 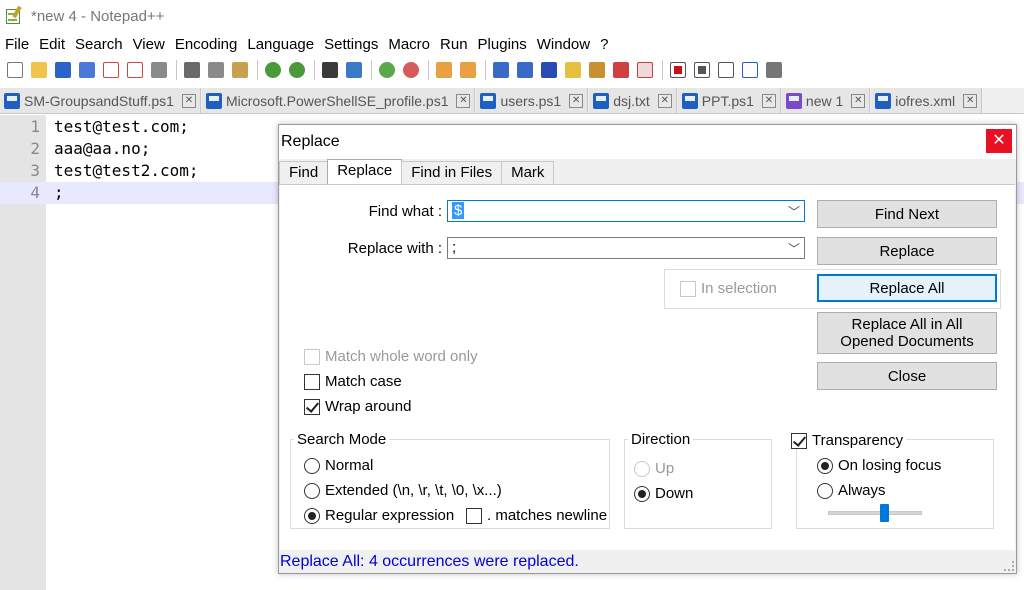 What do you see at coordinates (626, 248) in the screenshot?
I see `replace-with-combo: ; ﹀` at bounding box center [626, 248].